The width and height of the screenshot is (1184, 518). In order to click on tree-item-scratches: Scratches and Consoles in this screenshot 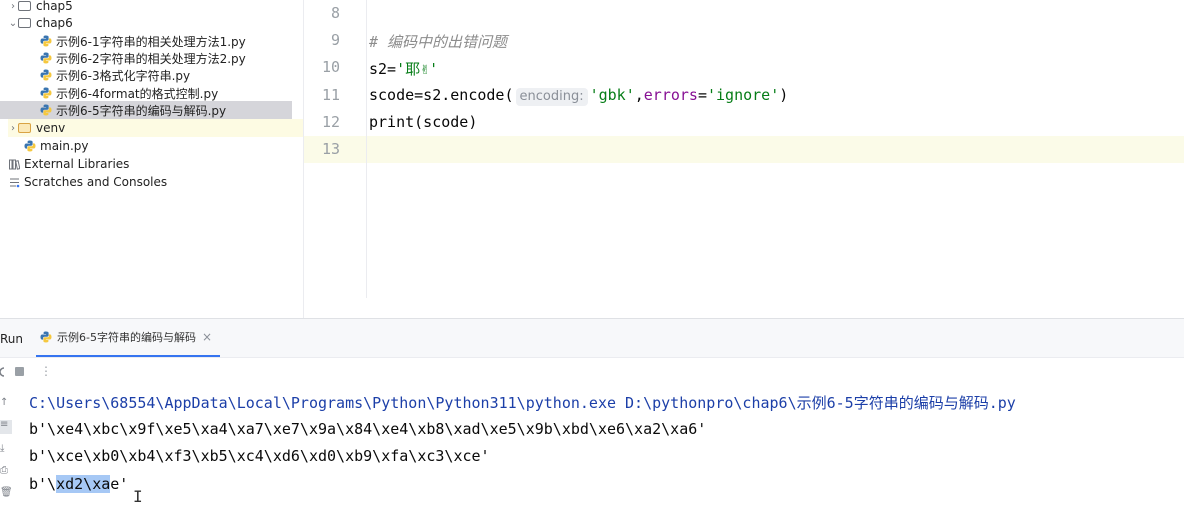, I will do `click(88, 182)`.